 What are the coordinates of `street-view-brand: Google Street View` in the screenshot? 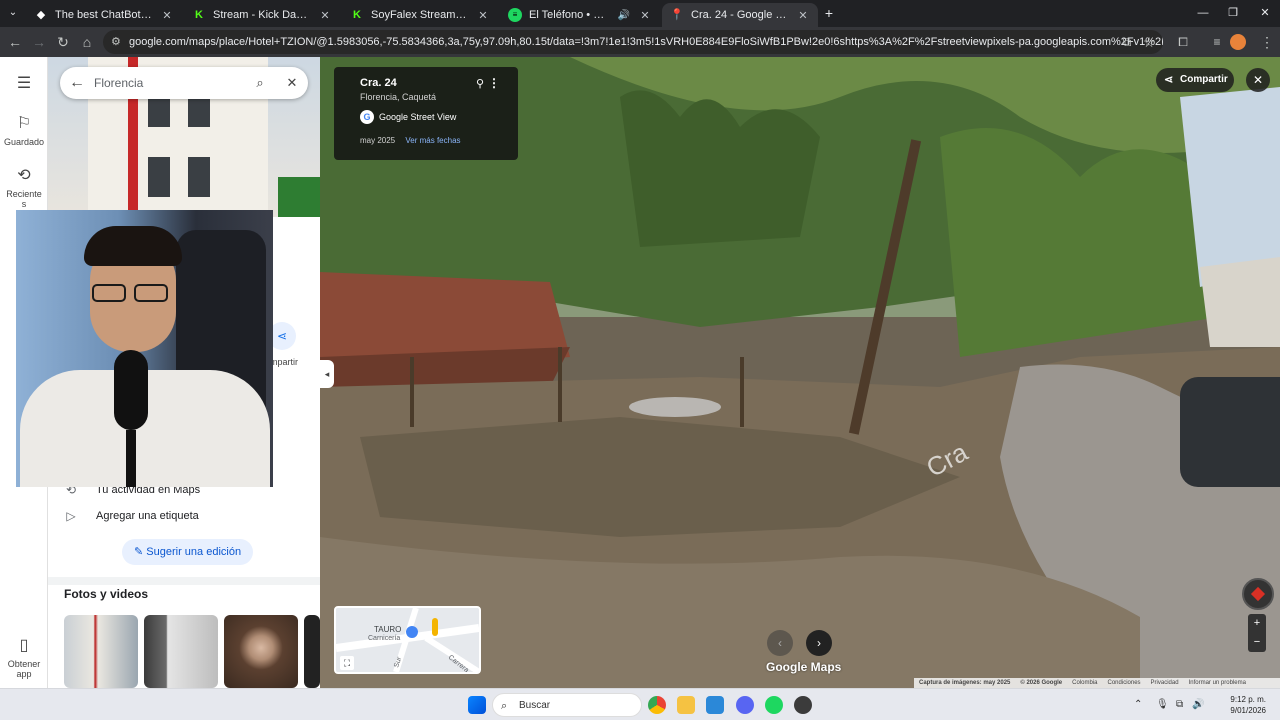 It's located at (418, 117).